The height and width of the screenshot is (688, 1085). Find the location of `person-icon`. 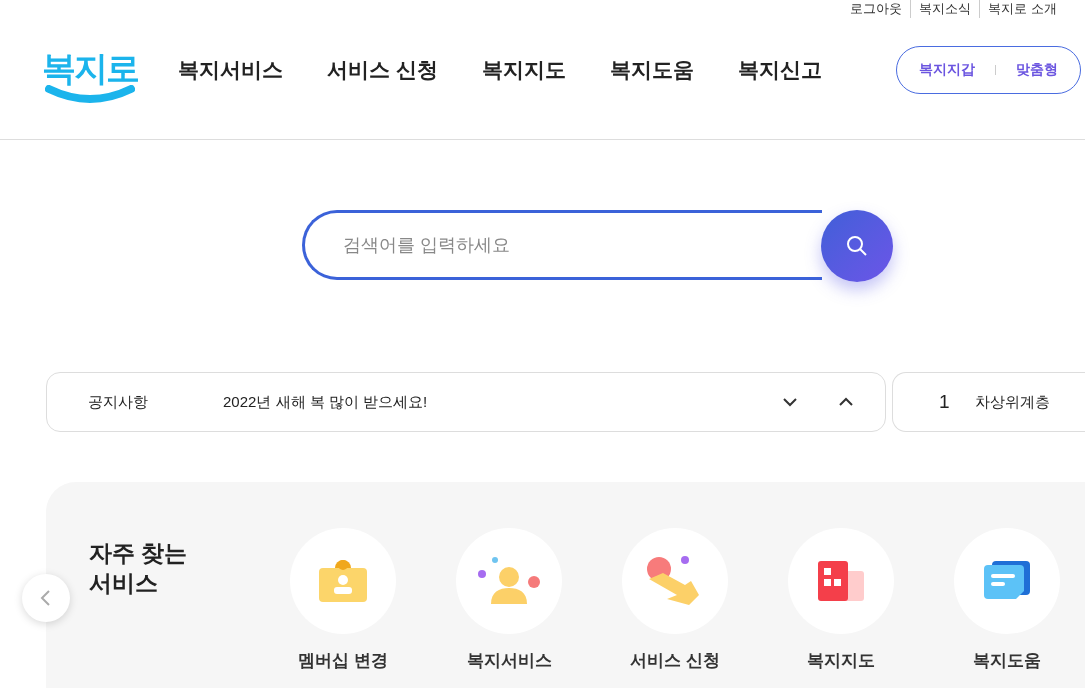

person-icon is located at coordinates (509, 581).